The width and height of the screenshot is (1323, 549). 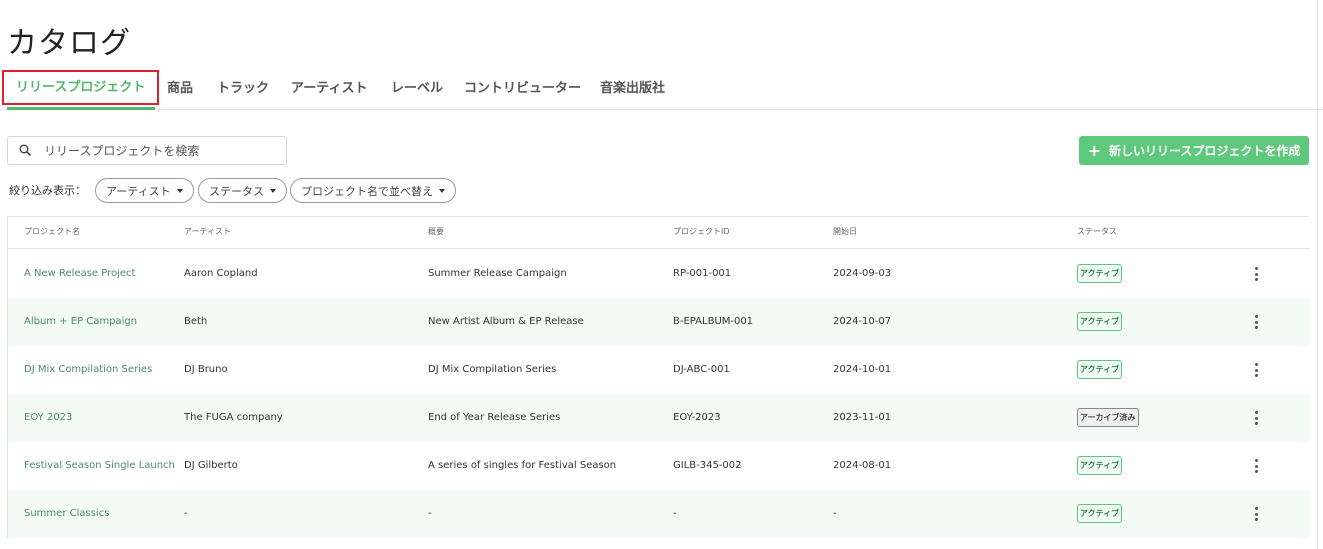 I want to click on search-icon, so click(x=25, y=150).